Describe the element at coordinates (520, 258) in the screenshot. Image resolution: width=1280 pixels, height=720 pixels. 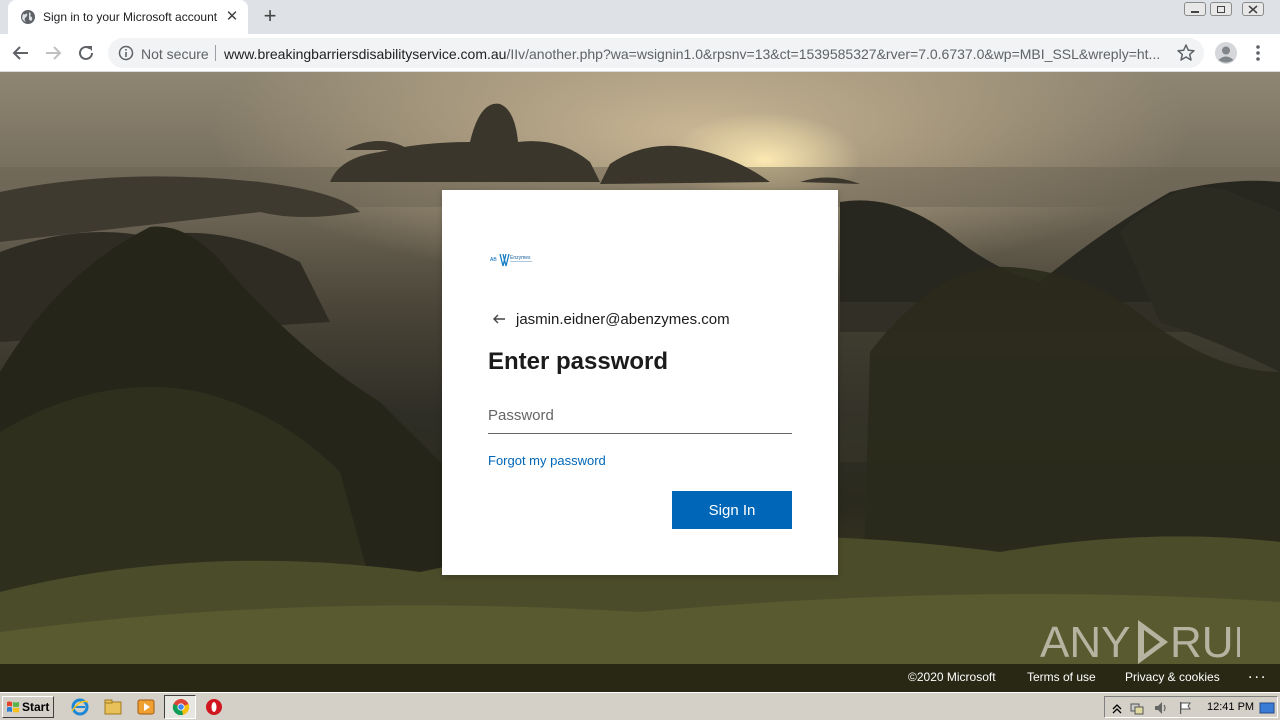
I see `svg-text: Enzymes` at that location.